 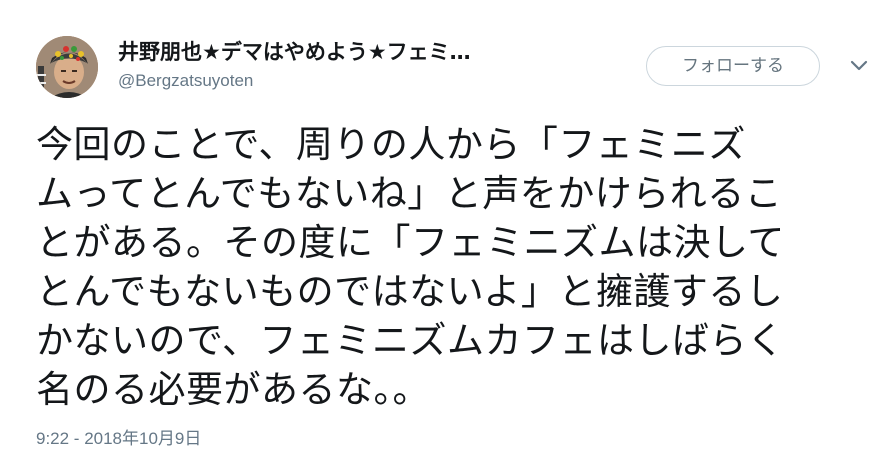 I want to click on tweet-text-line: 今回のことで、周りの人から「フェミニズ, so click(x=391, y=144).